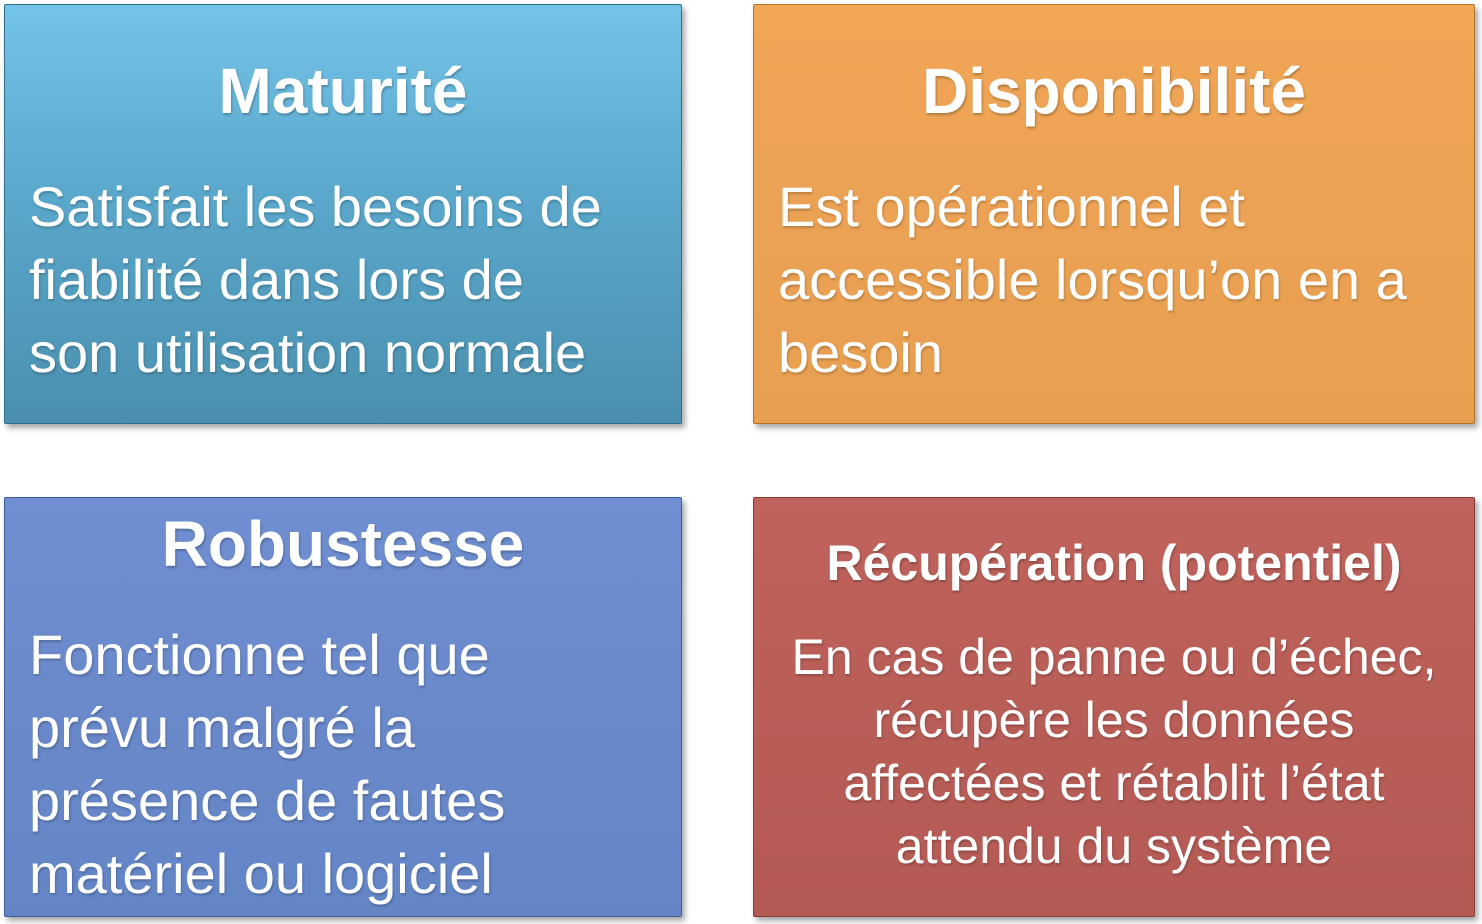 The width and height of the screenshot is (1482, 924). Describe the element at coordinates (343, 91) in the screenshot. I see `card-title-maturite: Maturité` at that location.